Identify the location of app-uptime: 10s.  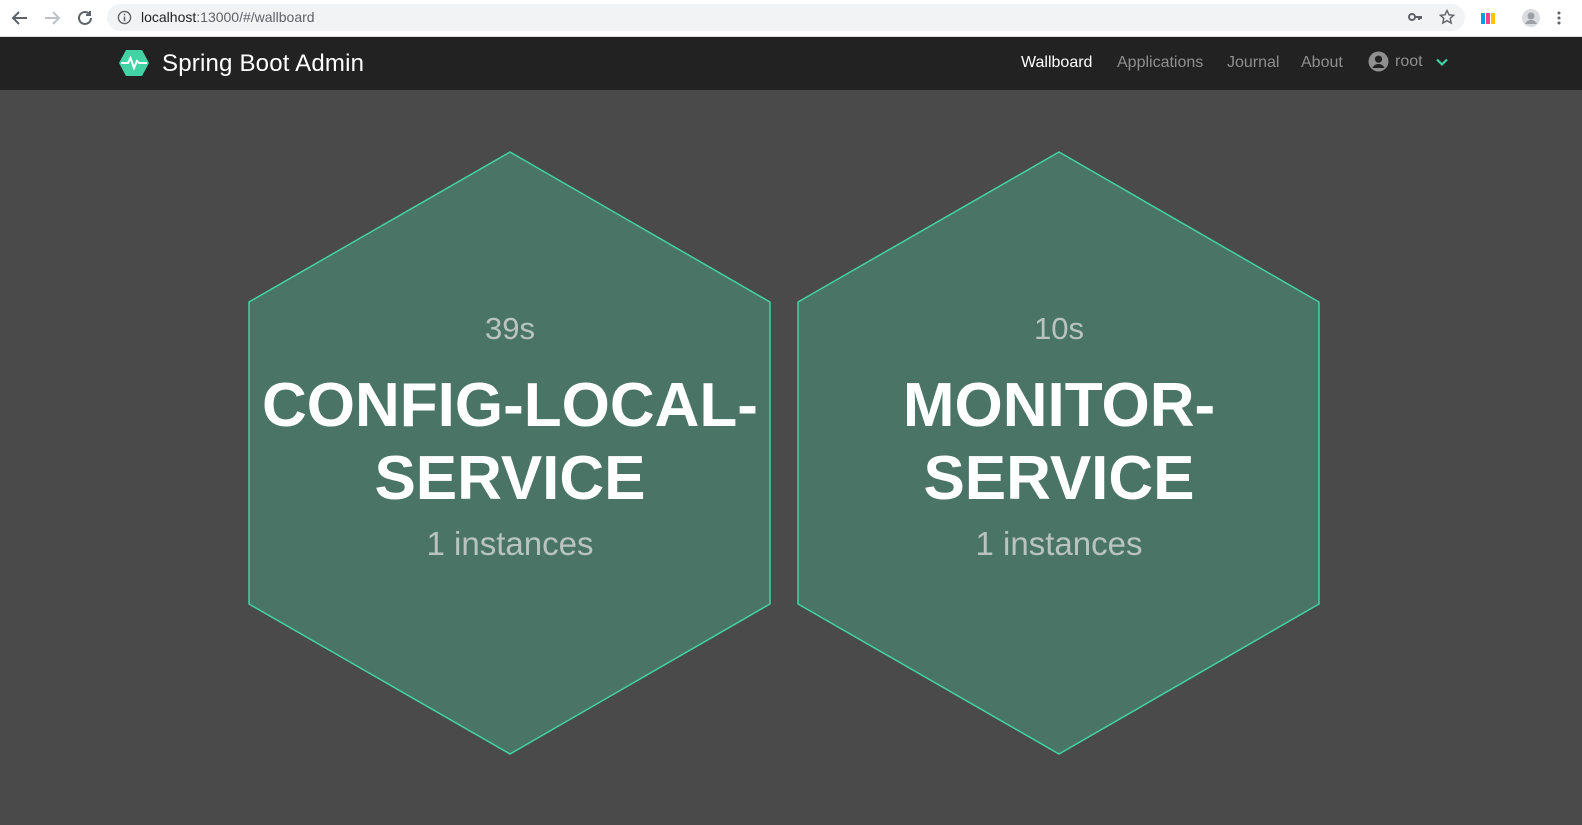
(1059, 328).